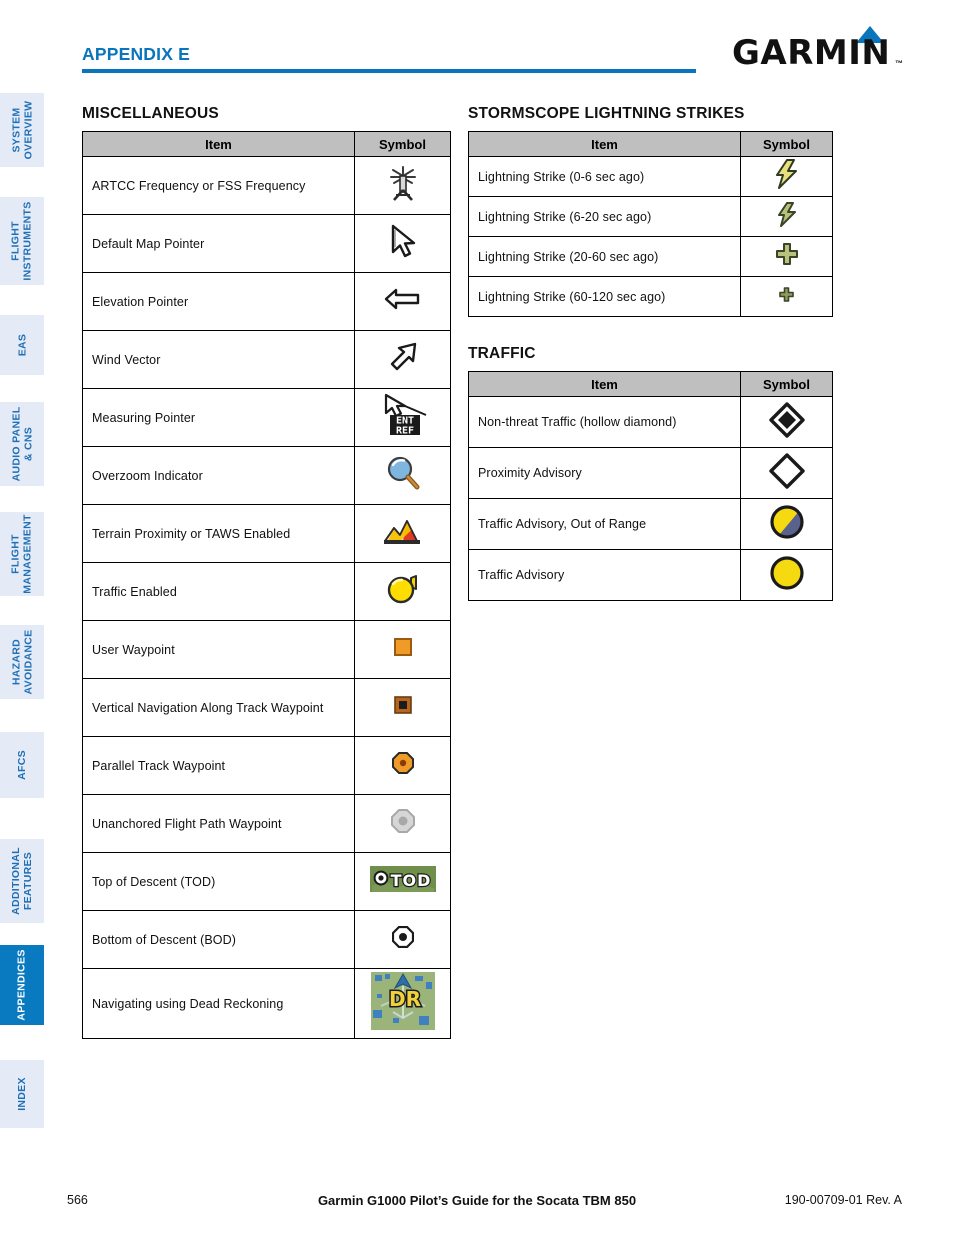 This screenshot has height=1235, width=954. Describe the element at coordinates (266, 765) in the screenshot. I see `table-row: Parallel Track Waypoint` at that location.